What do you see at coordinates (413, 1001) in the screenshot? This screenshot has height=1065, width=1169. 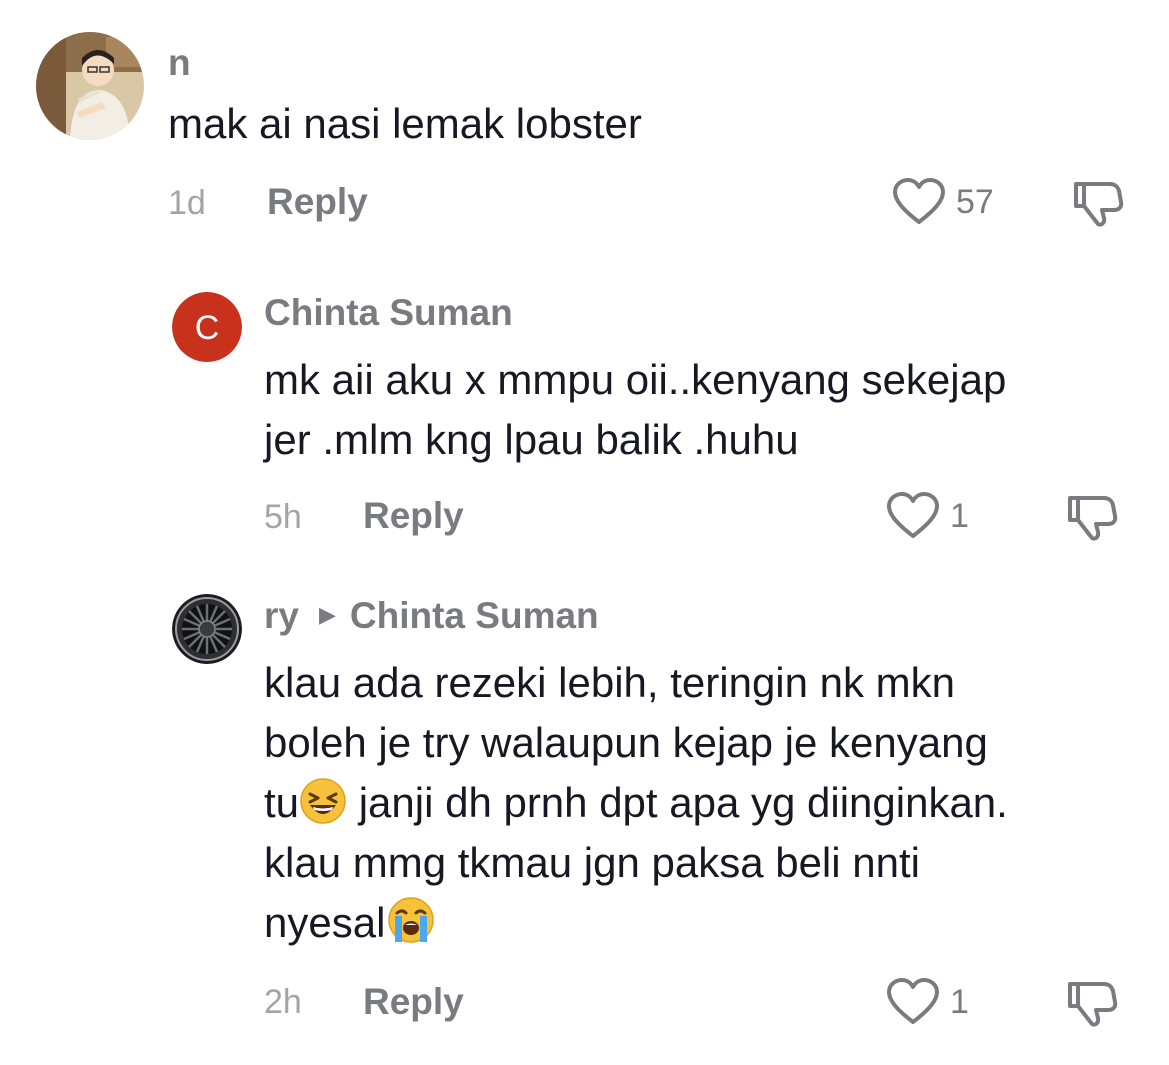 I see `reply-button: Reply` at bounding box center [413, 1001].